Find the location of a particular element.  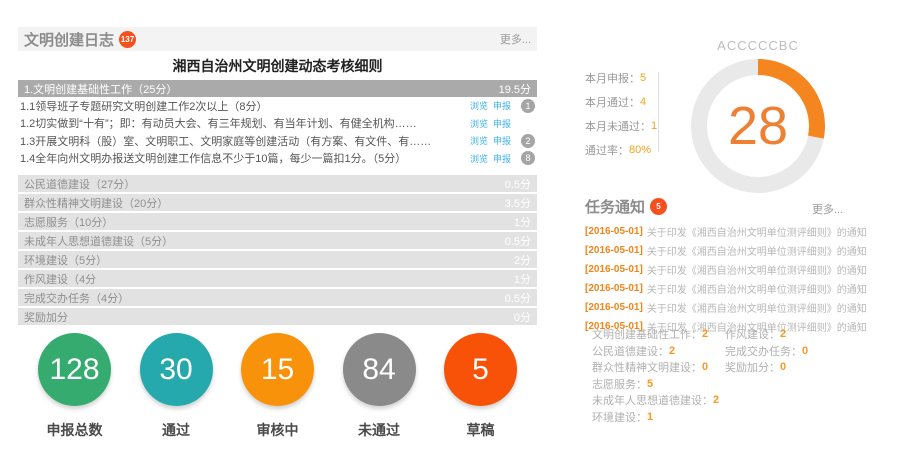

sub-item-count-badge: 1 is located at coordinates (528, 105).